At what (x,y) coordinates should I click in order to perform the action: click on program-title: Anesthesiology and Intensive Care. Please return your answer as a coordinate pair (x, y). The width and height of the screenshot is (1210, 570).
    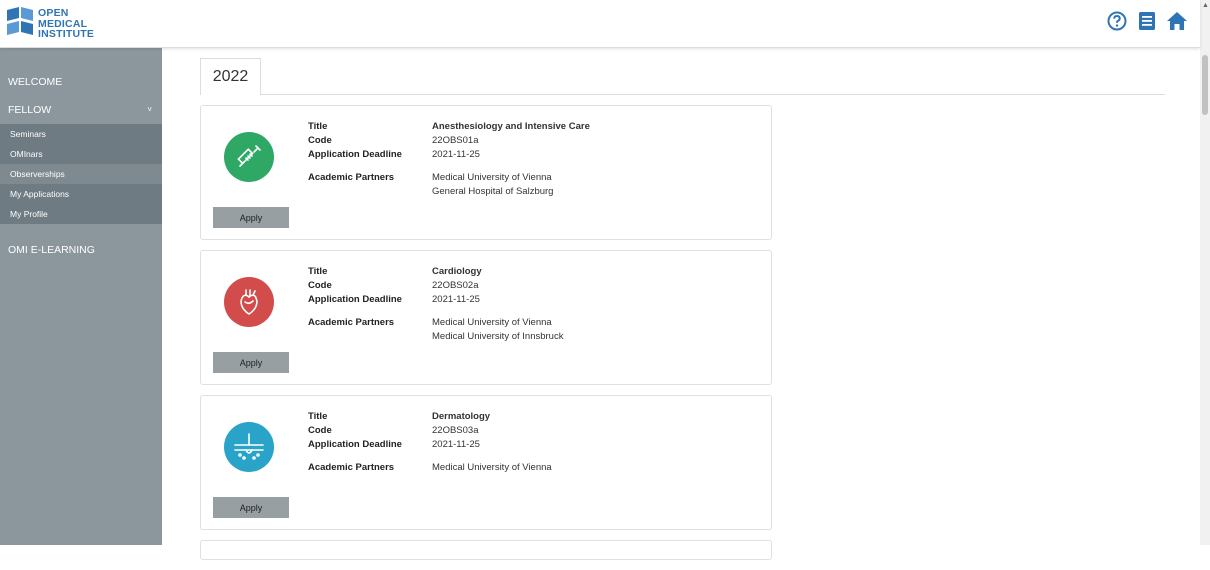
    Looking at the image, I should click on (511, 126).